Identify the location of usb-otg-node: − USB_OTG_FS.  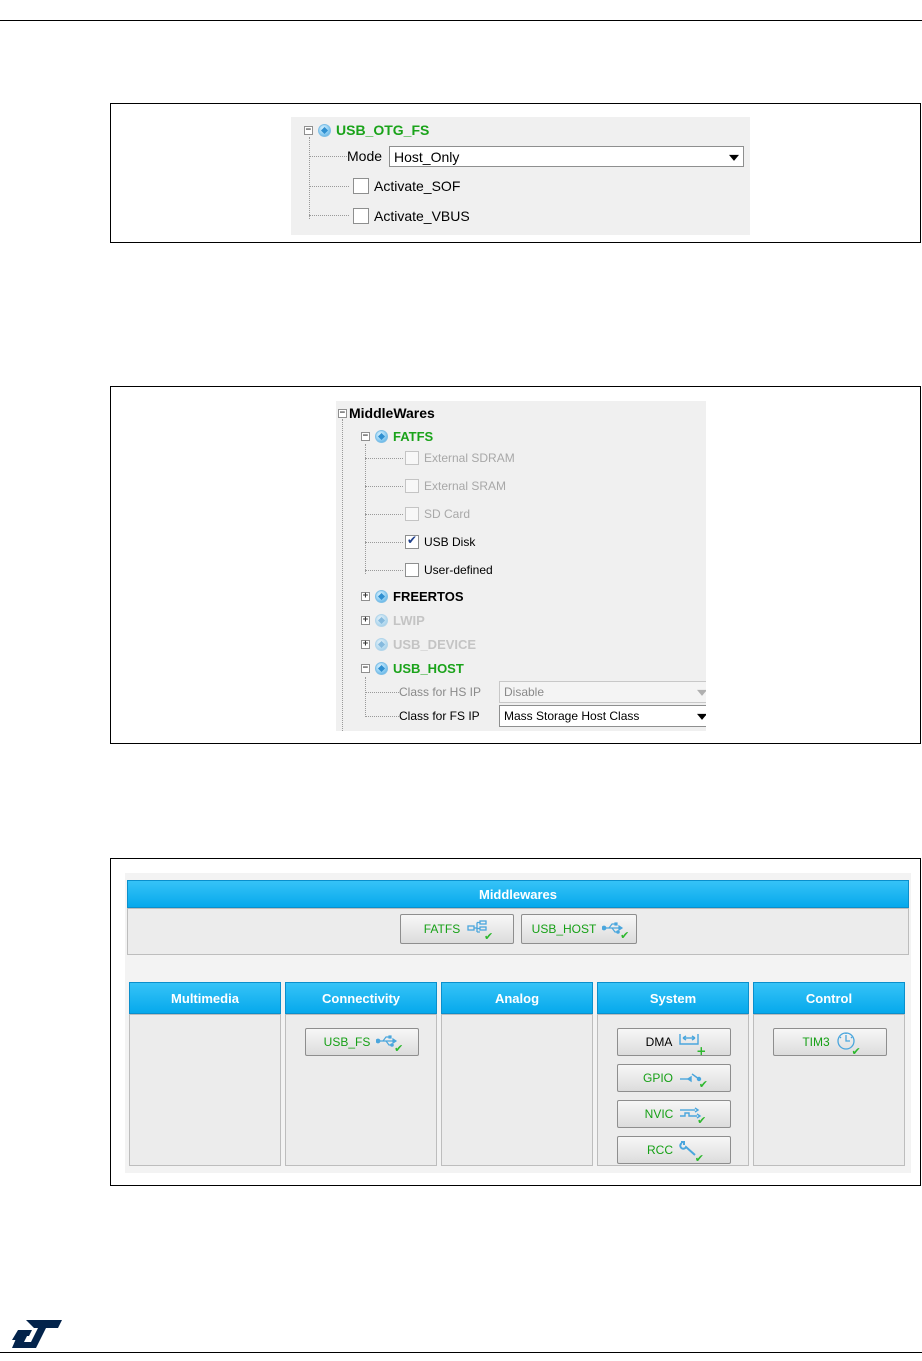
(366, 130).